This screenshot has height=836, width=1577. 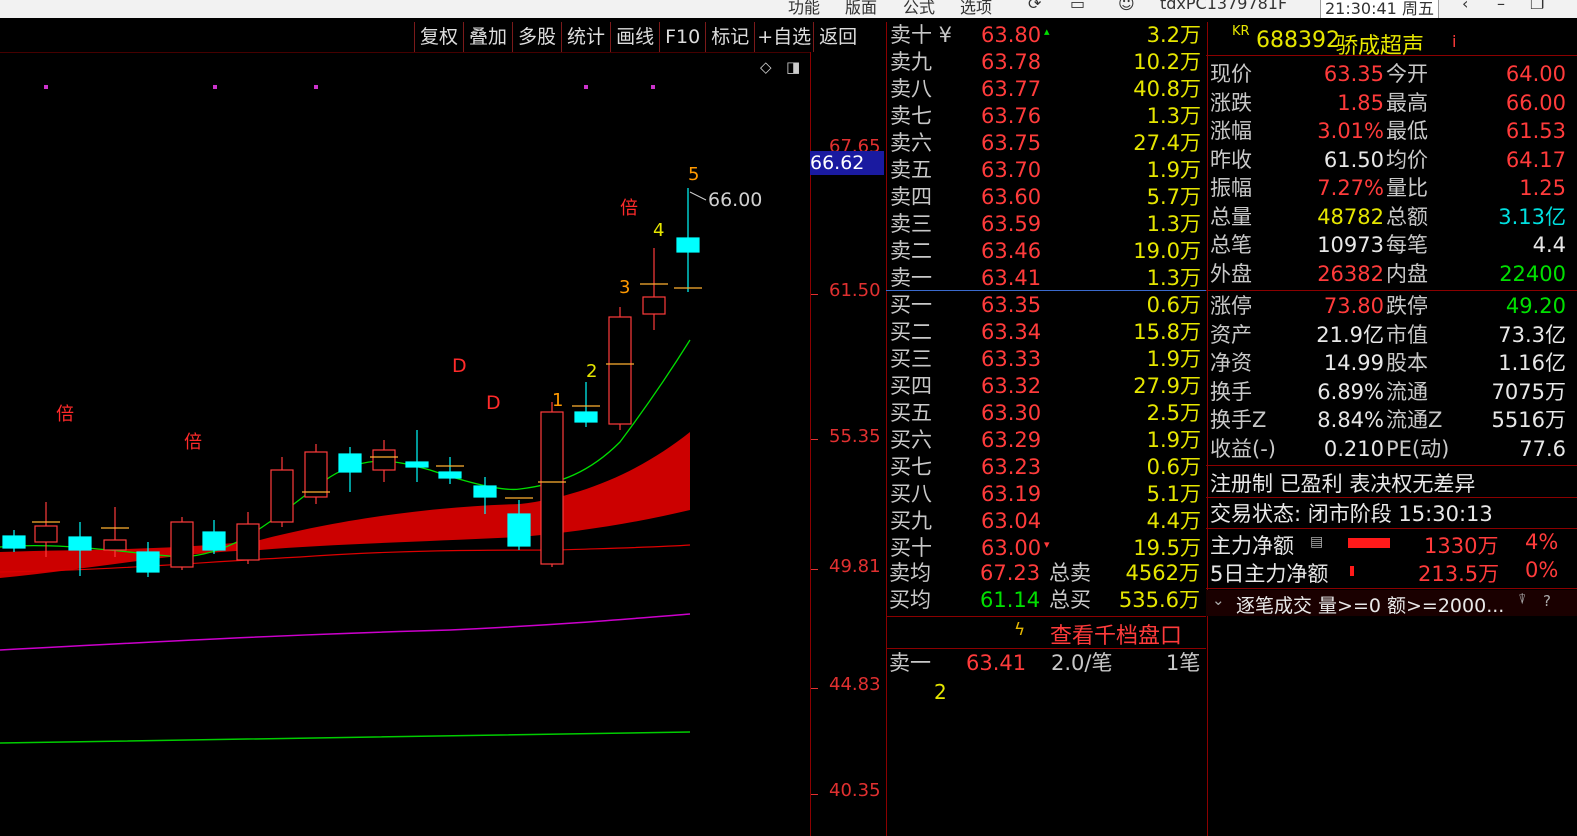 I want to click on ask-row: 卖三 63.59 1.3万, so click(x=1046, y=224).